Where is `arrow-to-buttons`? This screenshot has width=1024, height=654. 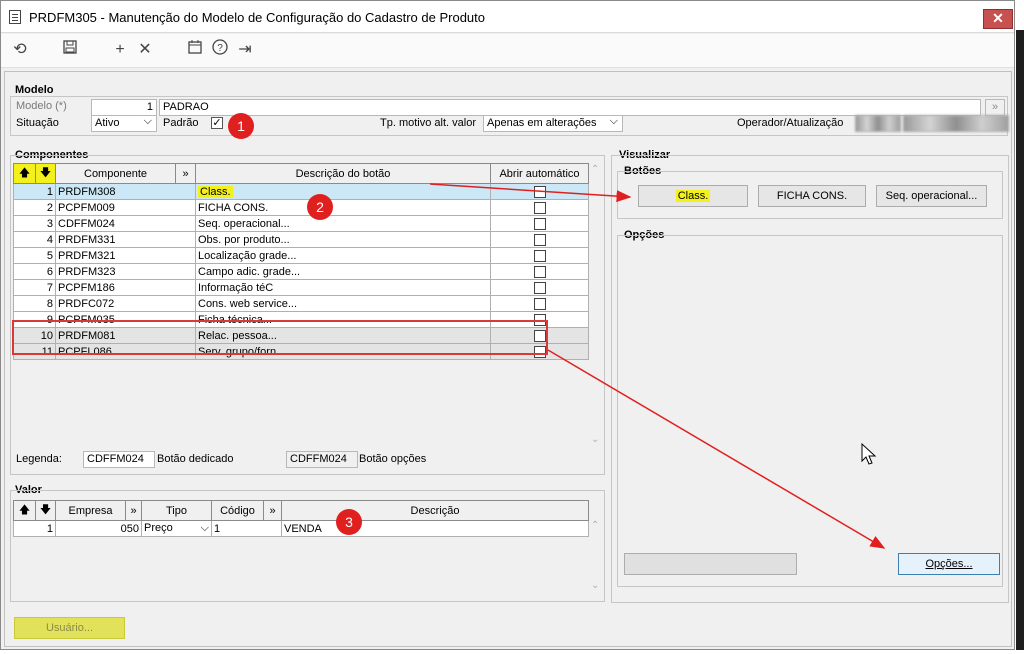
arrow-to-buttons is located at coordinates (530, 193).